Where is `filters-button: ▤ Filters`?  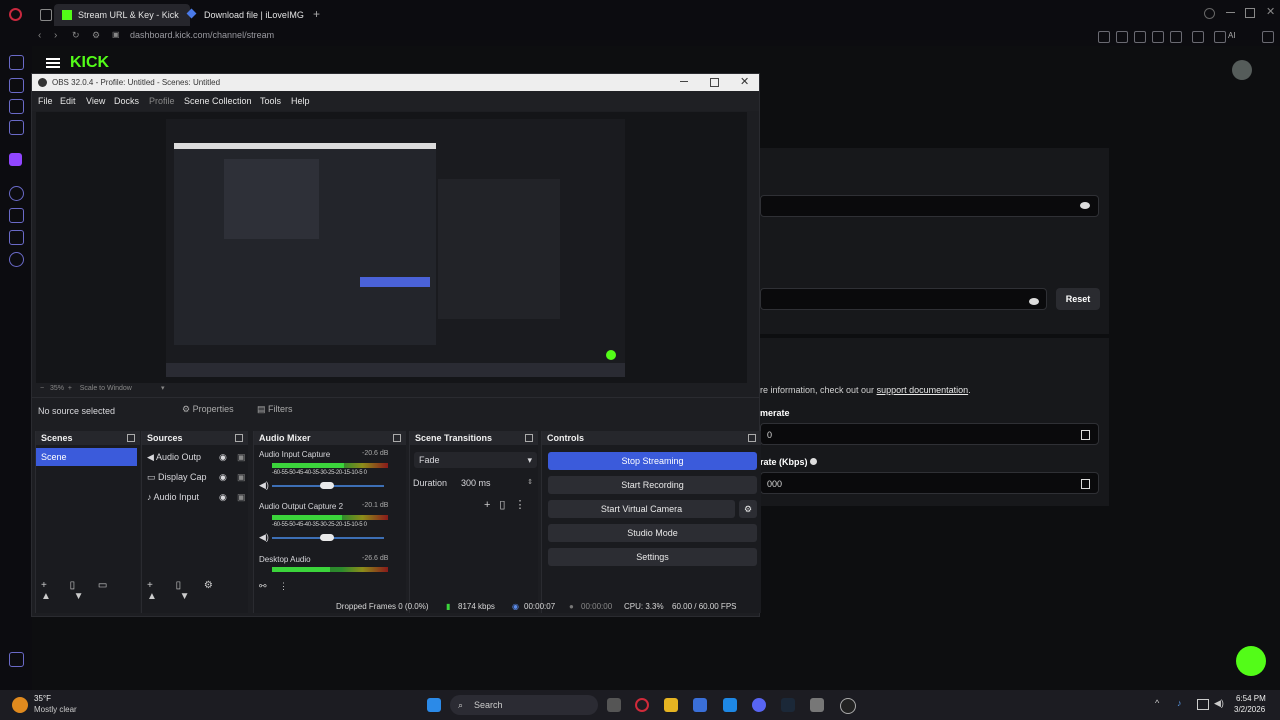 filters-button: ▤ Filters is located at coordinates (275, 409).